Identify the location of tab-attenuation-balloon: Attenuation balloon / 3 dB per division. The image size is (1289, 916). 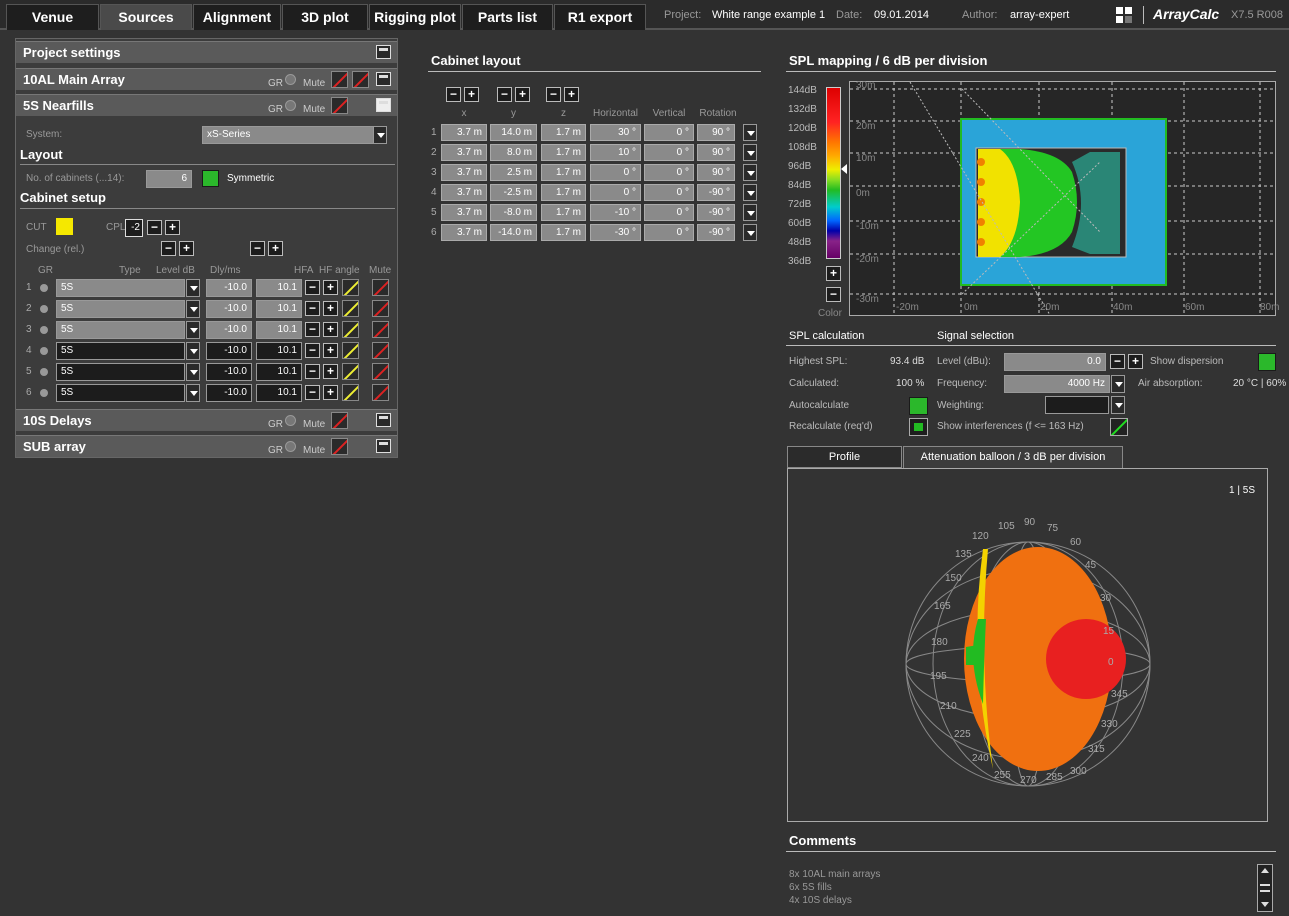
(1013, 457).